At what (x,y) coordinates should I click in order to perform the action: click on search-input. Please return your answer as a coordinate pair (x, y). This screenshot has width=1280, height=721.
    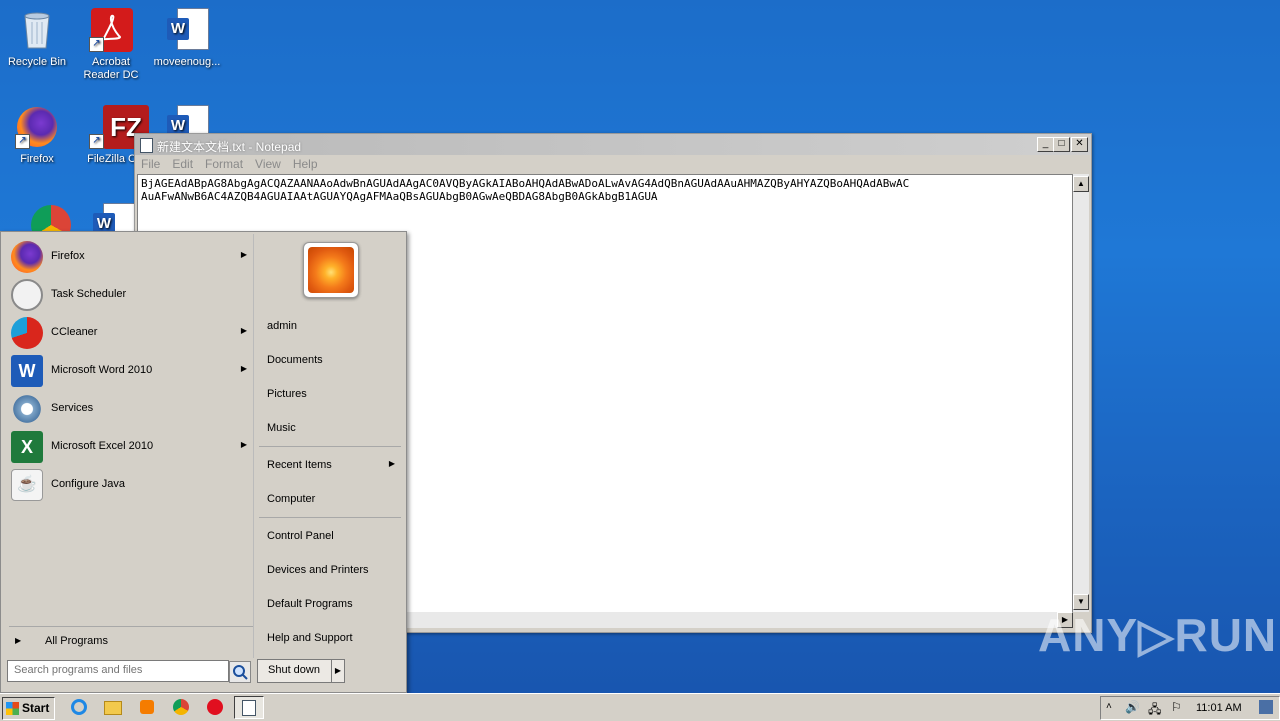
    Looking at the image, I should click on (119, 670).